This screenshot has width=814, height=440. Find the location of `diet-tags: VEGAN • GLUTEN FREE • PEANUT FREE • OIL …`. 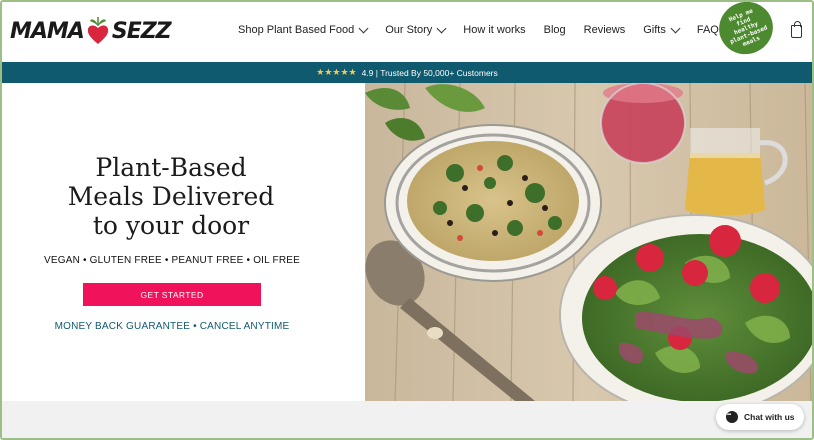

diet-tags: VEGAN • GLUTEN FREE • PEANUT FREE • OIL … is located at coordinates (172, 260).